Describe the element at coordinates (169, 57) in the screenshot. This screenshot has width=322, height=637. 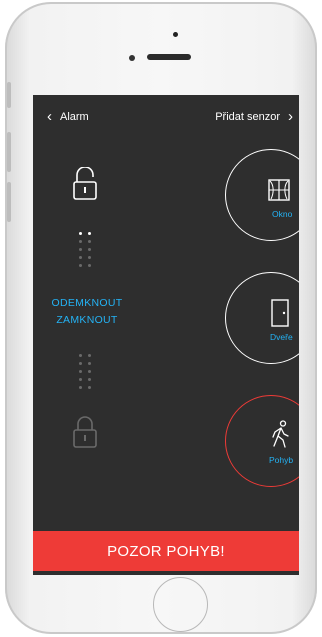
I see `earpiece-speaker` at that location.